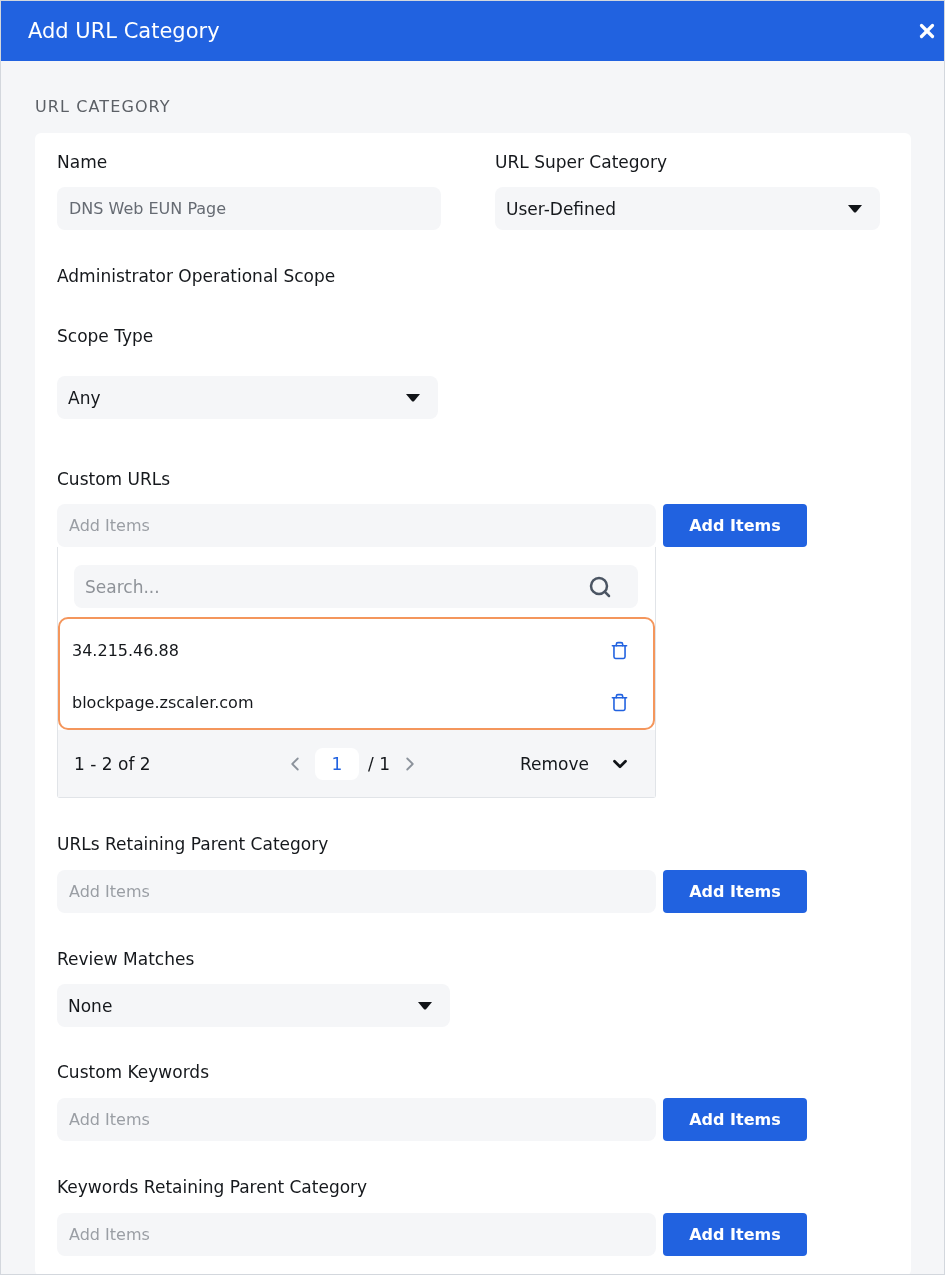  Describe the element at coordinates (82, 162) in the screenshot. I see `field-label: Name` at that location.